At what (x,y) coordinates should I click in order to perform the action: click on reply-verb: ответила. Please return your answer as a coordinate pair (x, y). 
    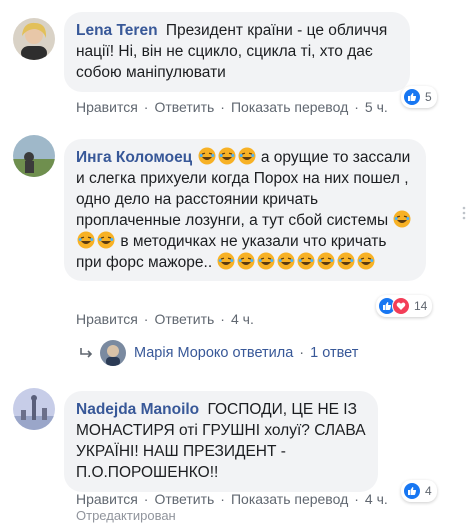
    Looking at the image, I should click on (263, 353).